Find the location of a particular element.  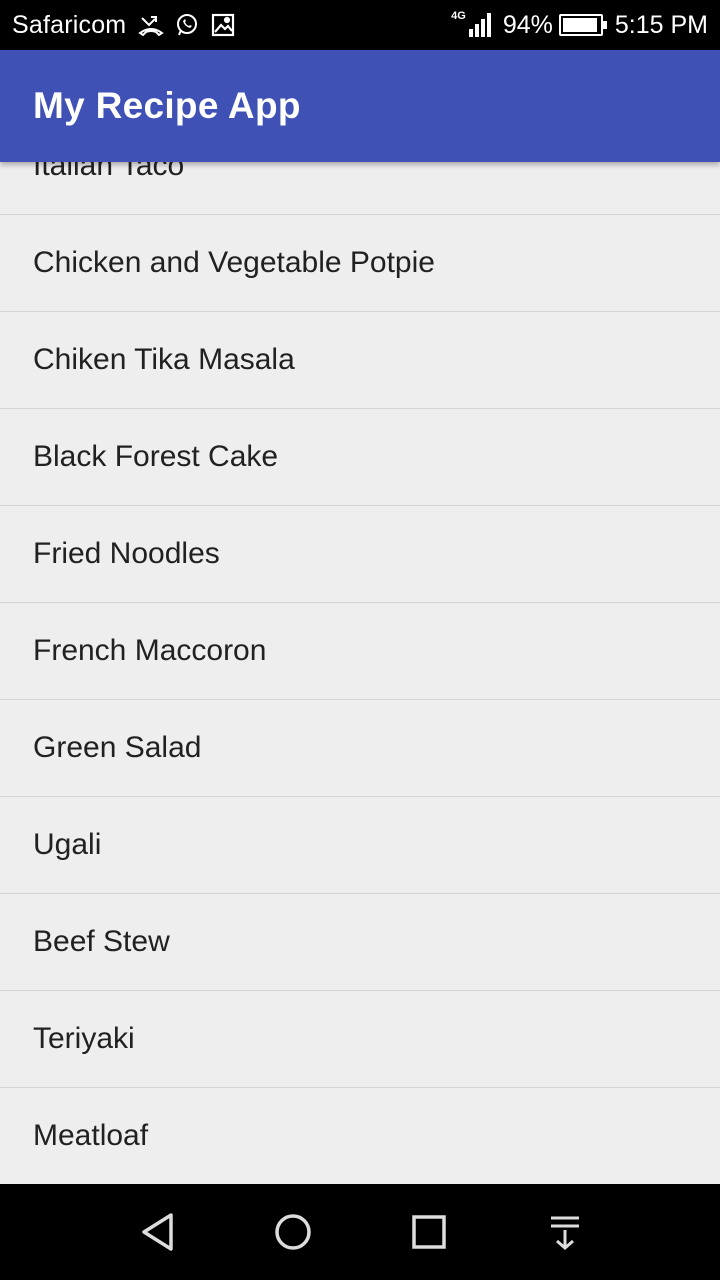

recipe-name: Ugali is located at coordinates (67, 844).